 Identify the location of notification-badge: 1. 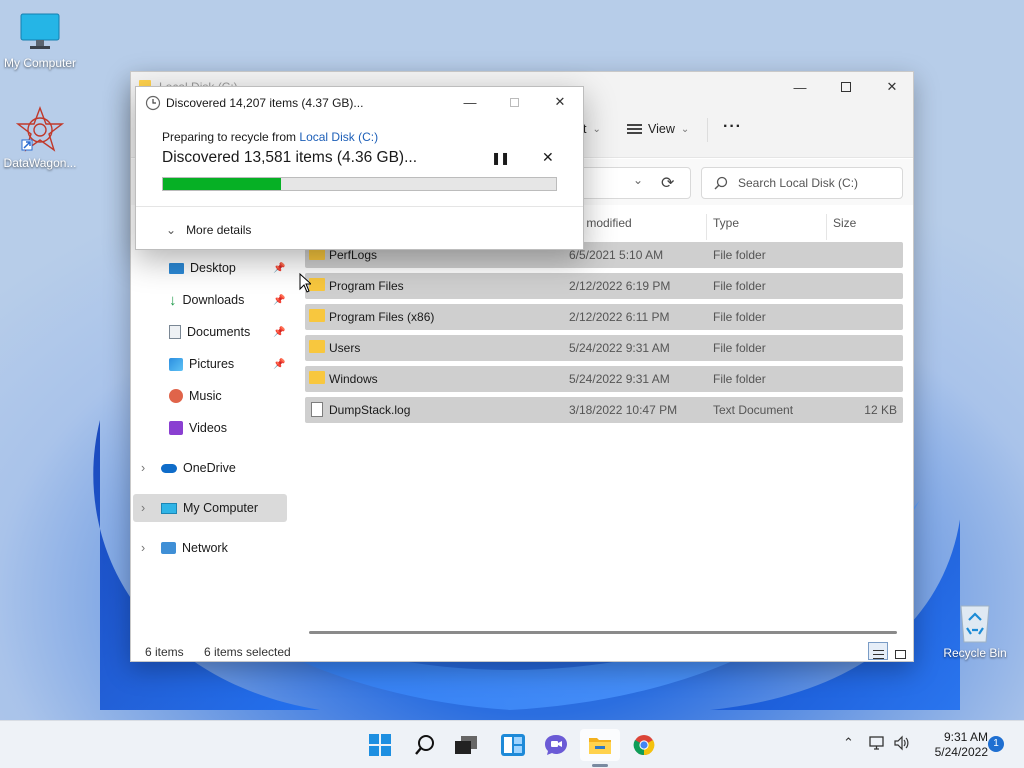
(996, 744).